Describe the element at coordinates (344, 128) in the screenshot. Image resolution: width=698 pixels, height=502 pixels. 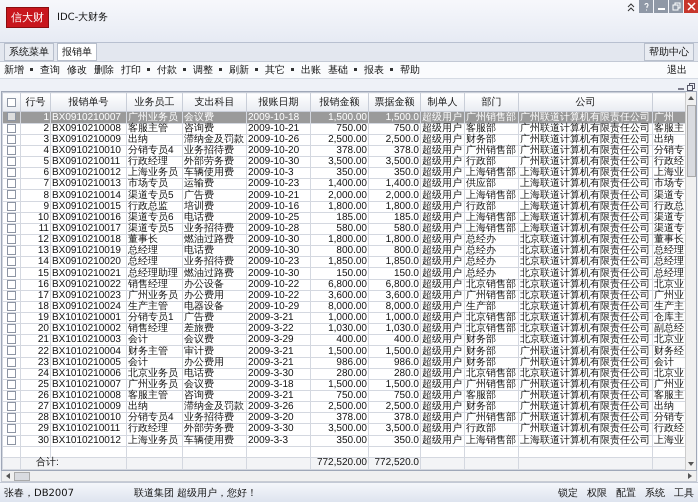
I see `table-row: 2 BX0910210008 客服主管 咨询费 2009-10-21 750.00 750.0 超级用户 客服部 广州联道计算机有限责任公司 客服主` at that location.